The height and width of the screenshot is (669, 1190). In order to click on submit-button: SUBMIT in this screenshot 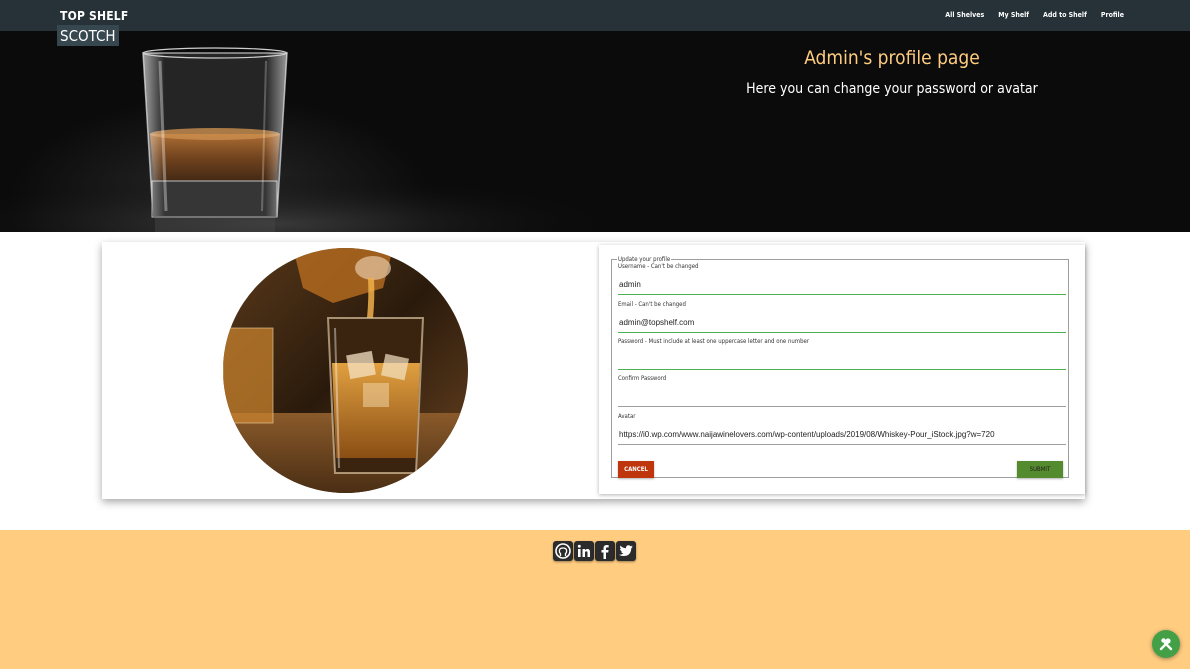, I will do `click(1040, 469)`.